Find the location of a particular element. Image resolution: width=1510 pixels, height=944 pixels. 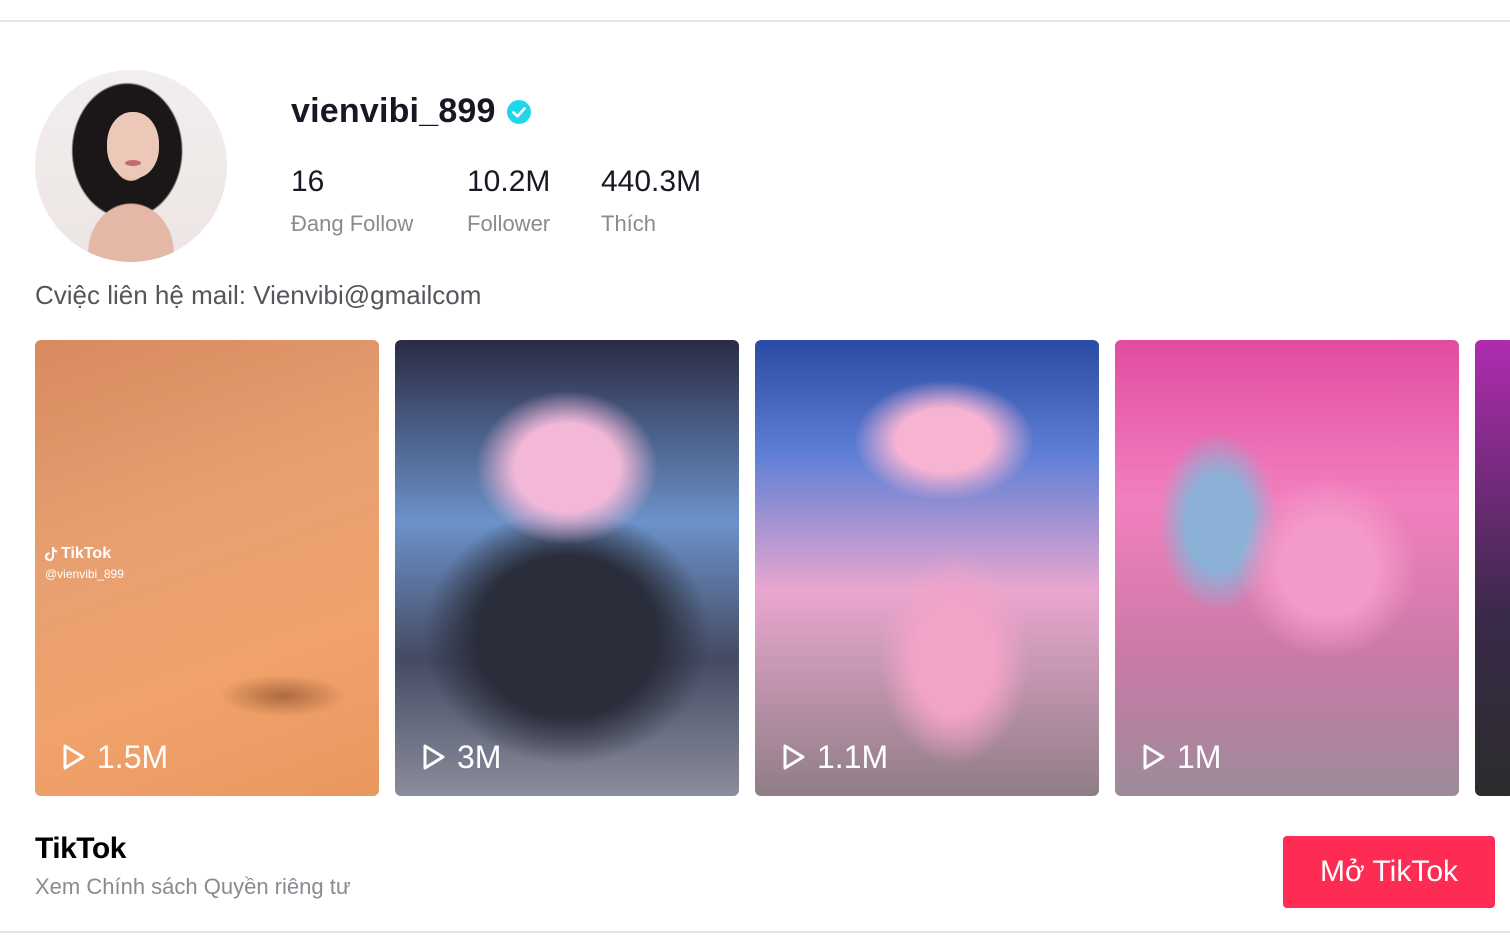

stat-followers-label: Follower is located at coordinates (509, 223).